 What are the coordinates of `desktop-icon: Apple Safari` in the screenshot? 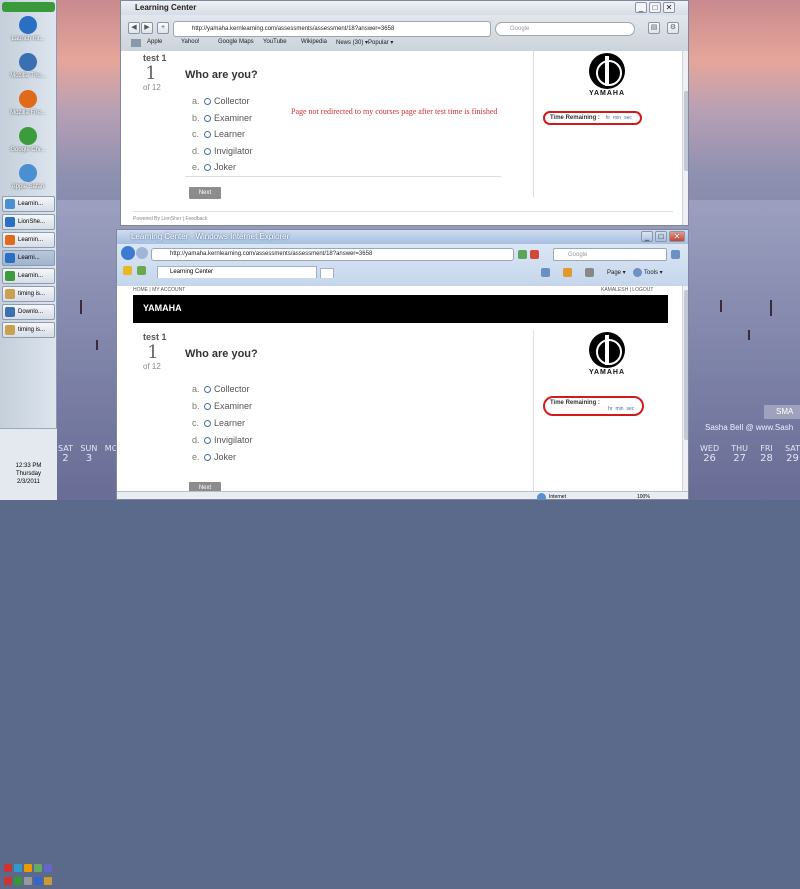 It's located at (28, 177).